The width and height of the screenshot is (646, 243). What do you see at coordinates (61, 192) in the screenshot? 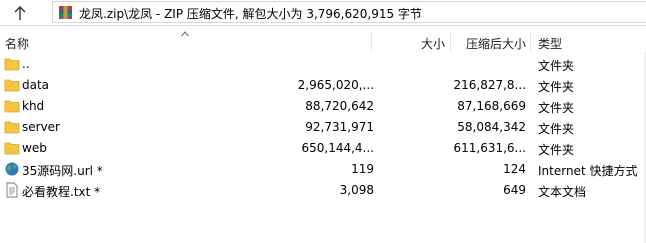
I see `file-name: 必看教程.txt *` at bounding box center [61, 192].